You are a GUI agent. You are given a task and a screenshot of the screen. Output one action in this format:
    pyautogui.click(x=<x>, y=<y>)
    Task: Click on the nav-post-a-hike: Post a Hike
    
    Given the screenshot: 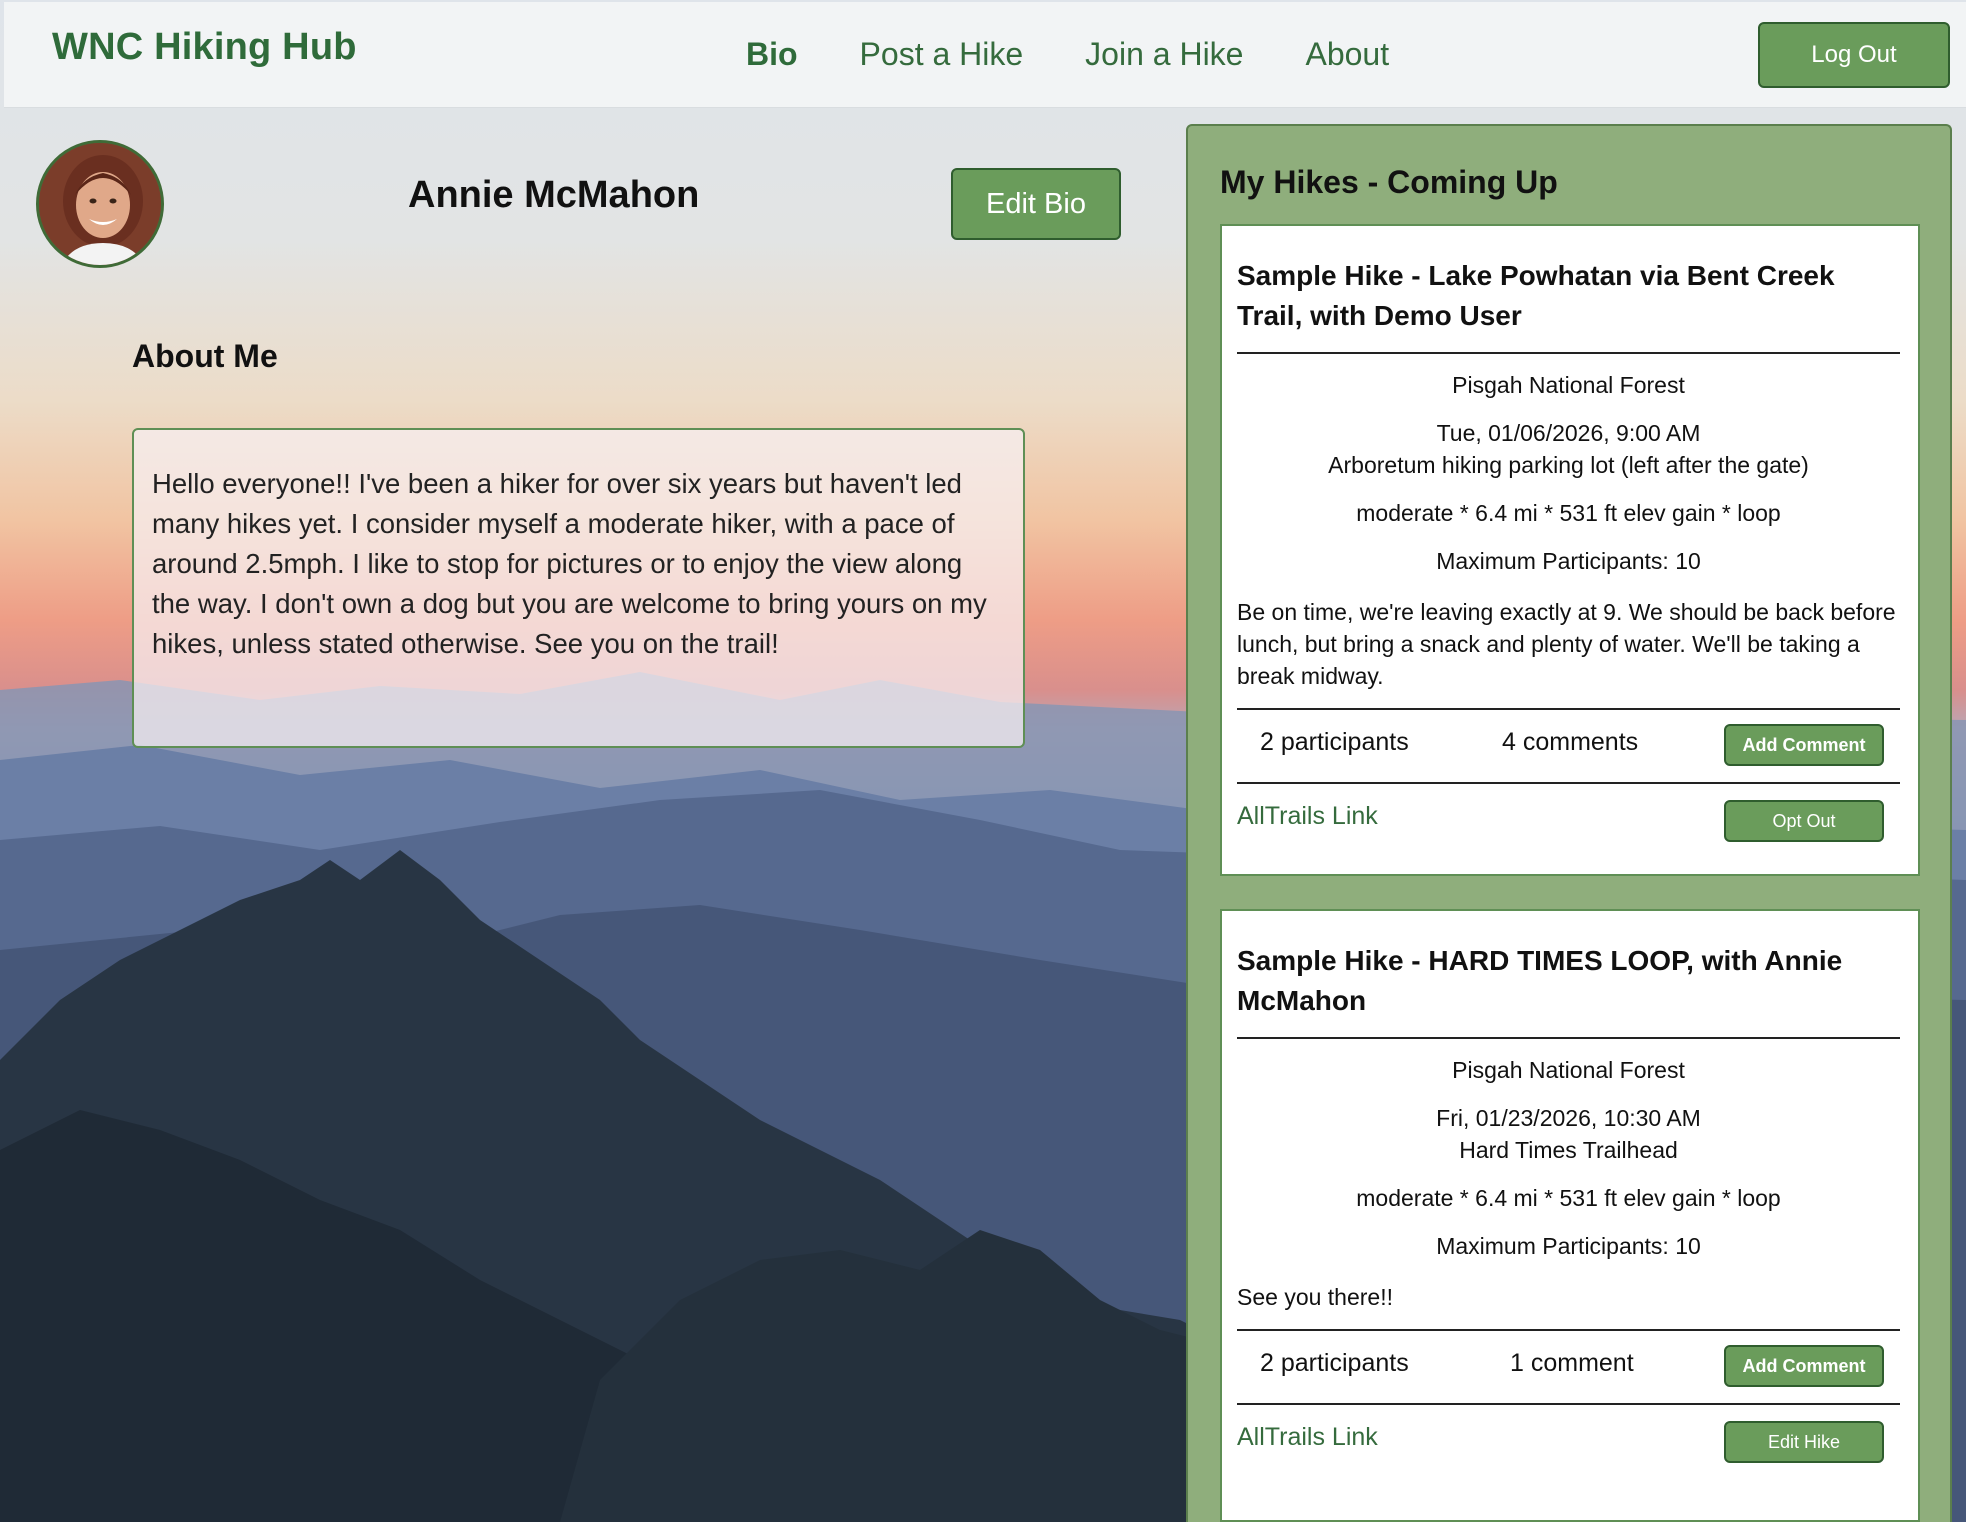 What is the action you would take?
    pyautogui.click(x=942, y=54)
    